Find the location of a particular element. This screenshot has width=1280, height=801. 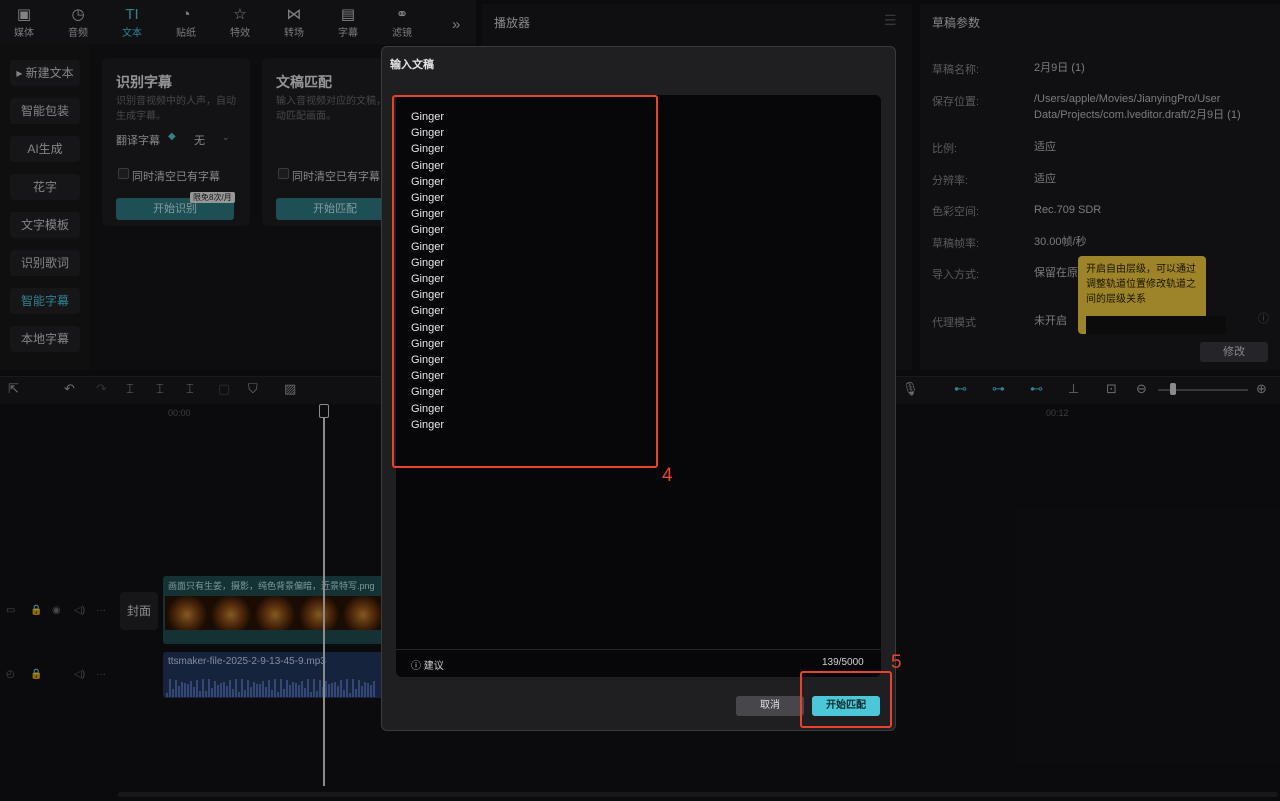

suggest-link: ⓘ 建议 is located at coordinates (427, 664).